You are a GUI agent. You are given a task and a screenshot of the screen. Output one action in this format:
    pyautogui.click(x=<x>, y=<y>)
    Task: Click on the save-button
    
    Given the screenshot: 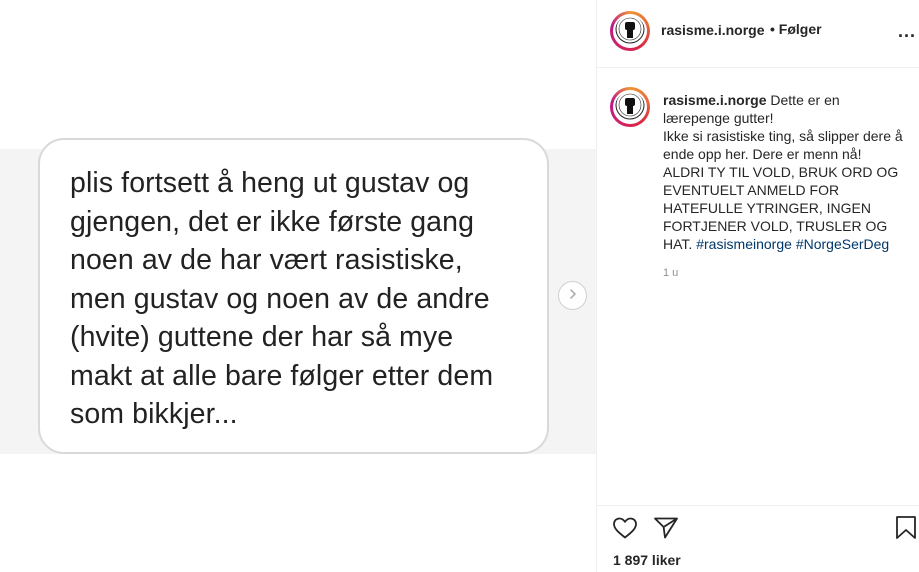 What is the action you would take?
    pyautogui.click(x=906, y=530)
    